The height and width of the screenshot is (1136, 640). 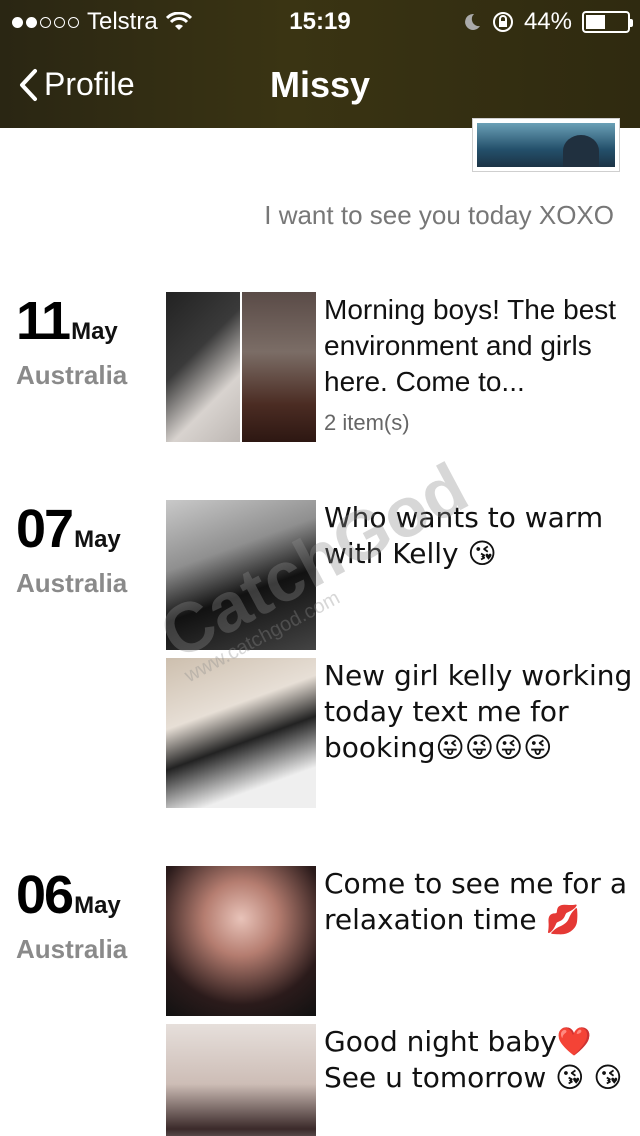 What do you see at coordinates (45, 529) in the screenshot?
I see `date-day: 07` at bounding box center [45, 529].